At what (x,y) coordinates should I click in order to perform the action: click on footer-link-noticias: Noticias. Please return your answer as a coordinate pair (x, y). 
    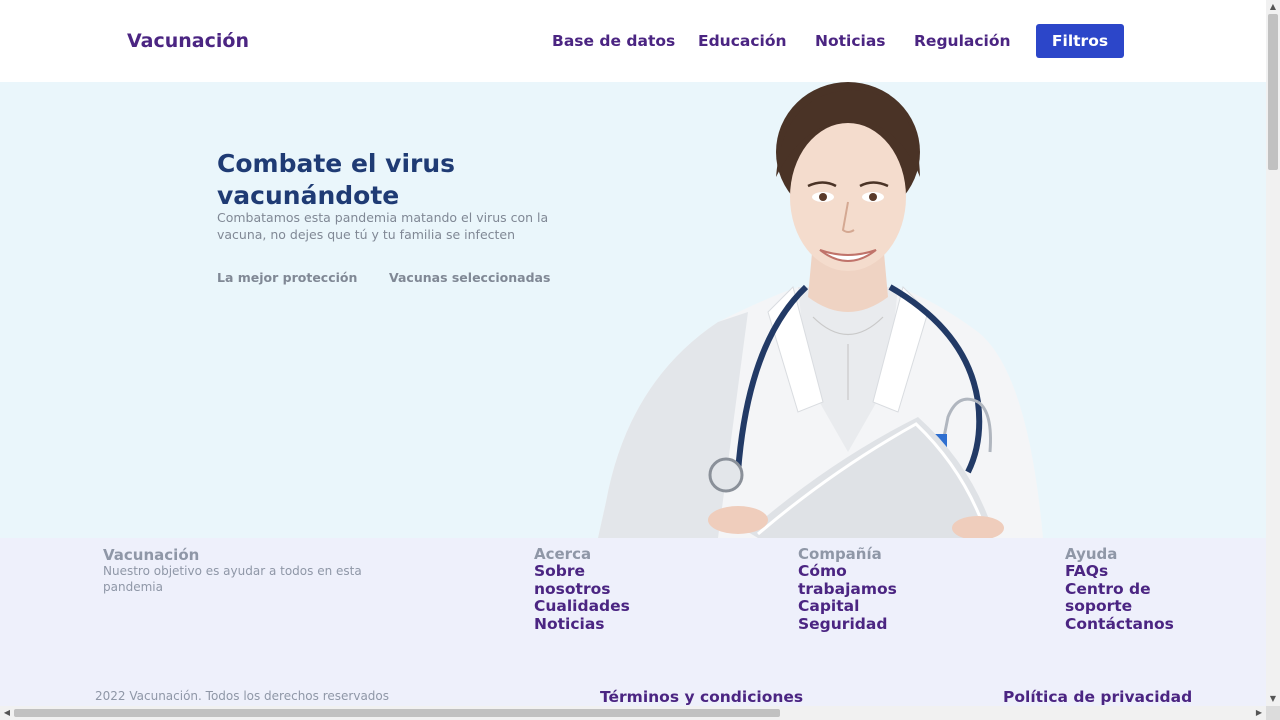
    Looking at the image, I should click on (589, 624).